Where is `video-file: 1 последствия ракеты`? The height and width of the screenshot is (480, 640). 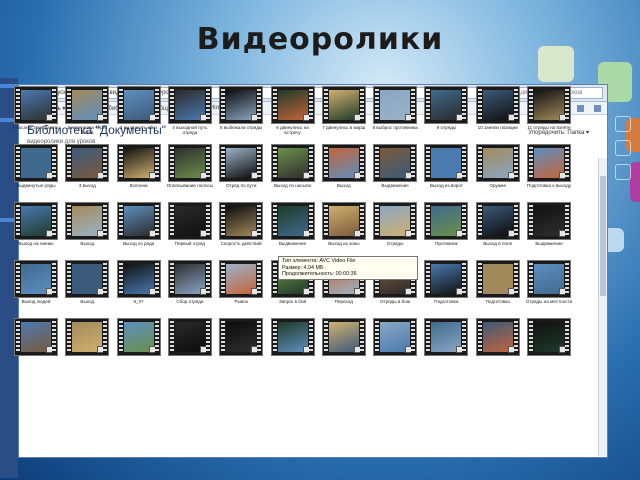
video-file: 1 последствия ракеты is located at coordinates (36, 108).